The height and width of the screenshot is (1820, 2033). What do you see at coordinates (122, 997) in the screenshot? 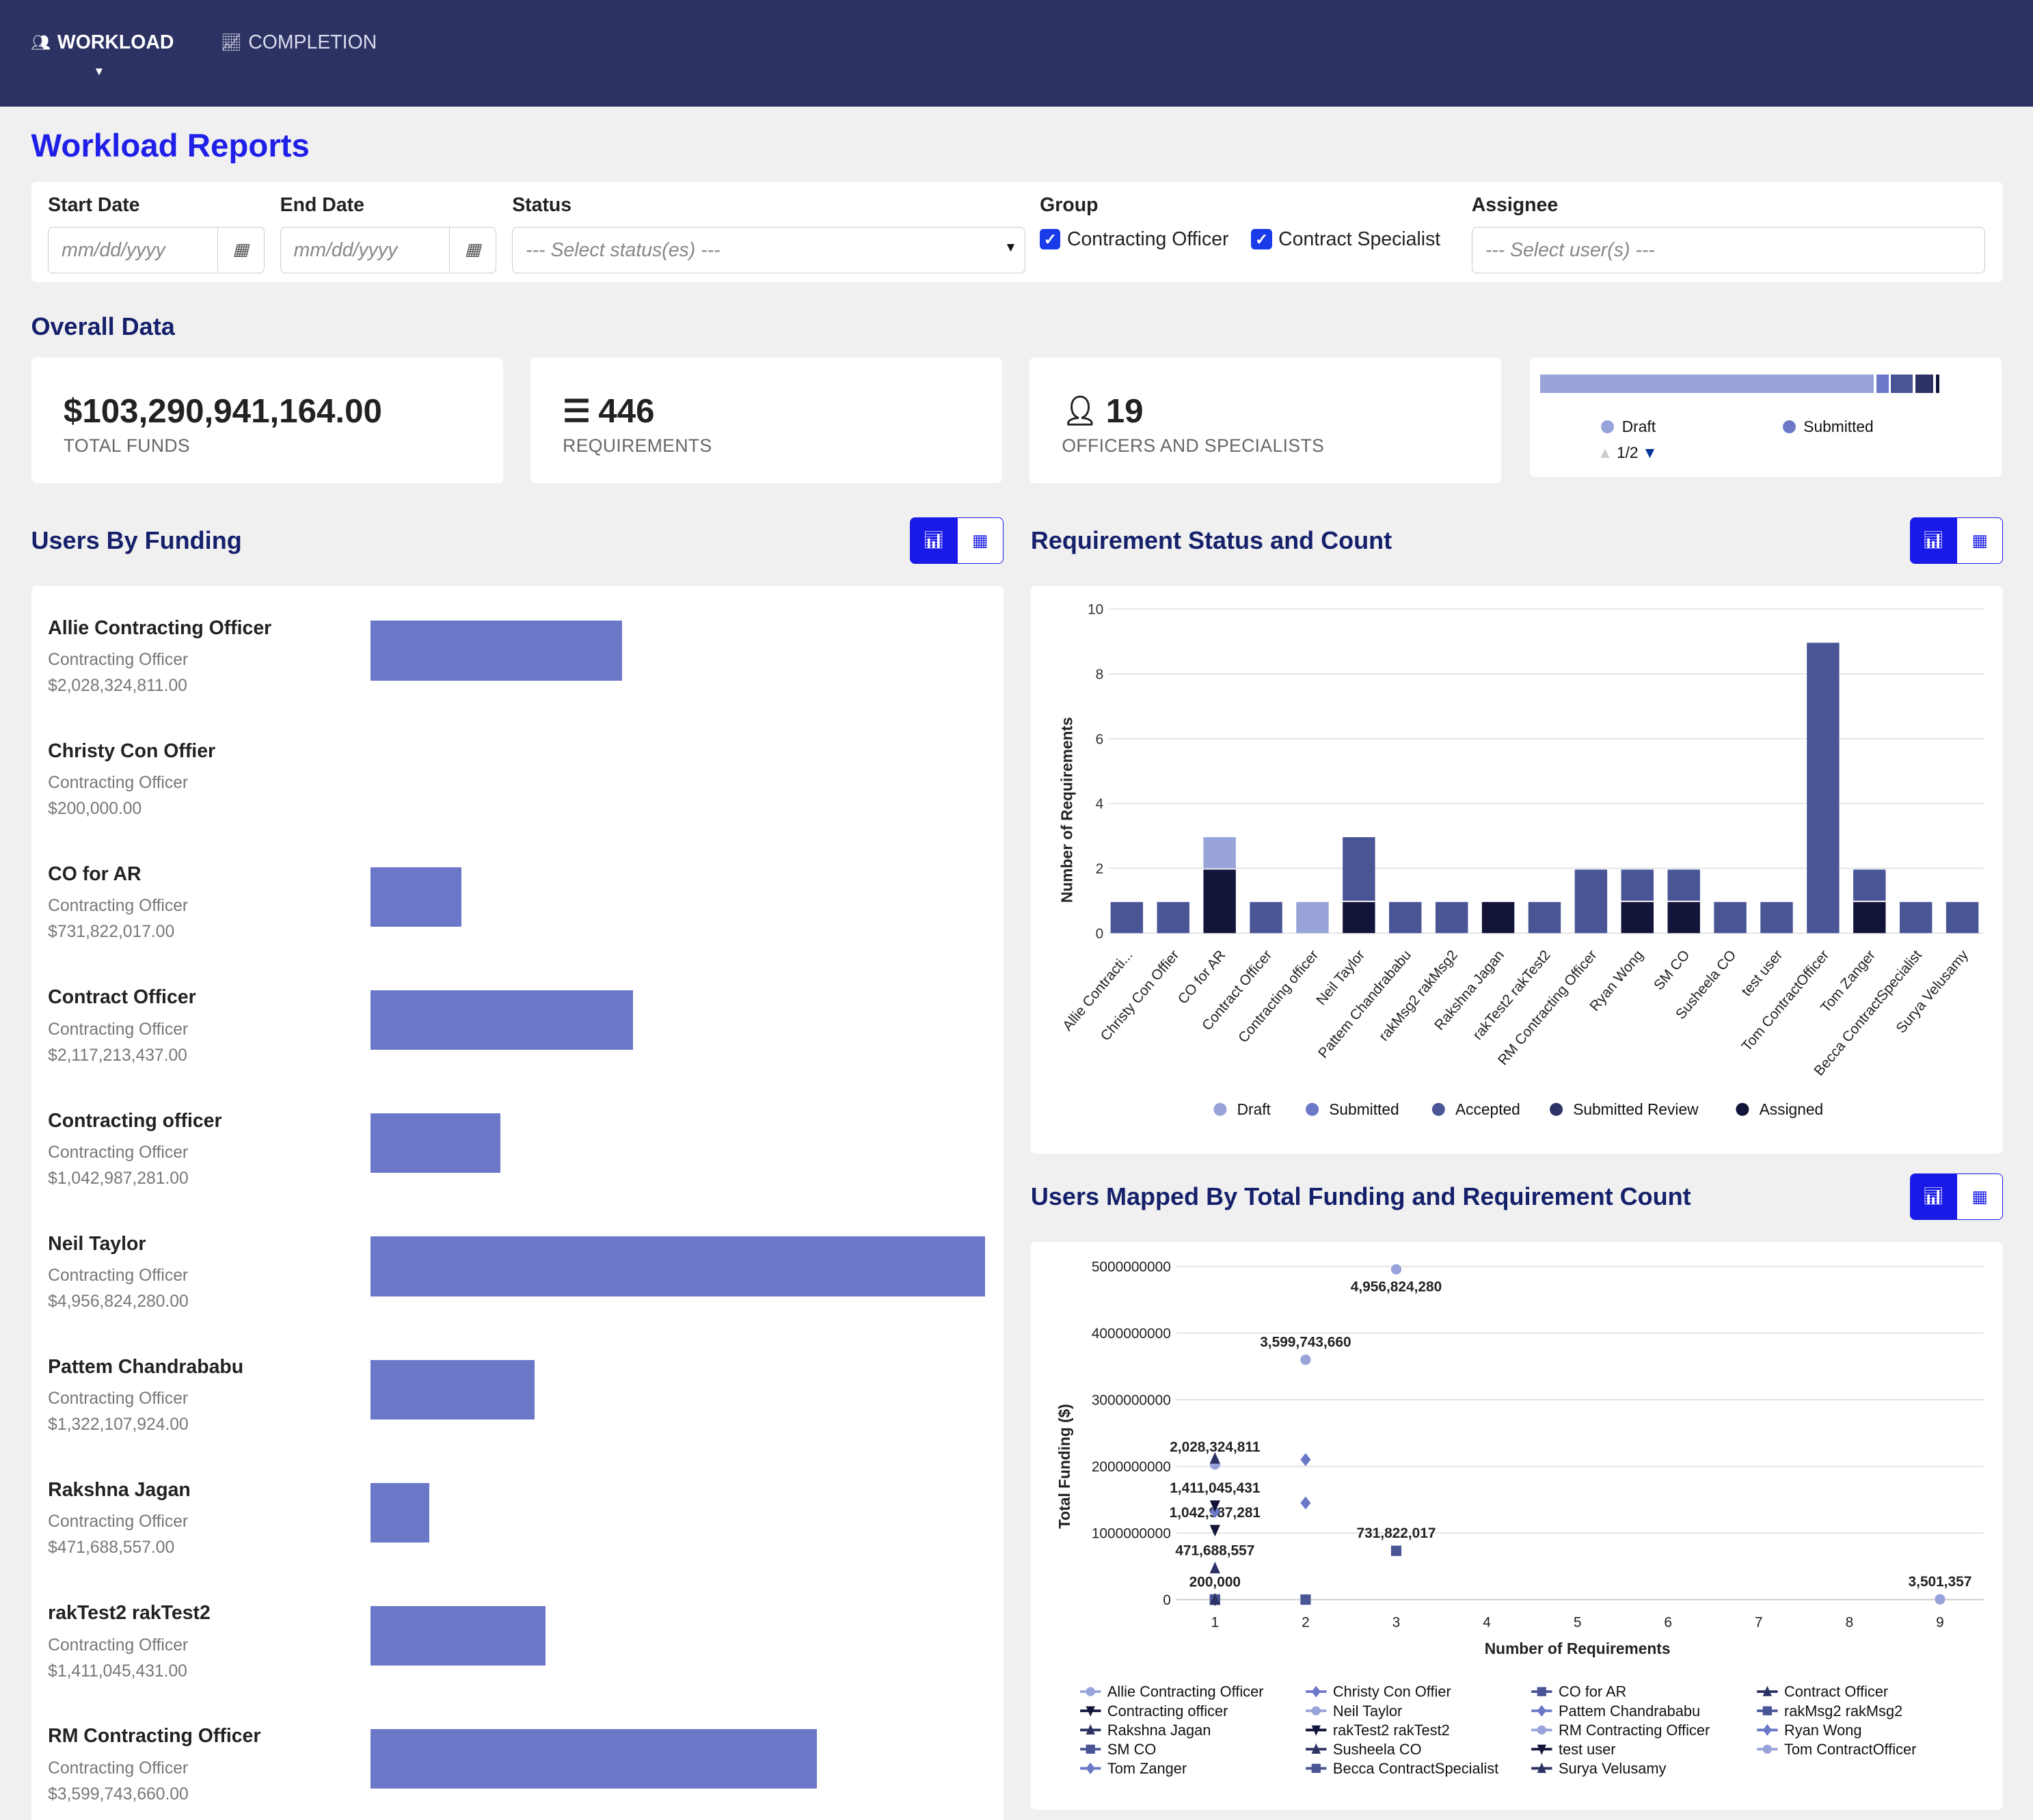
I see `user-name: Contract Officer` at bounding box center [122, 997].